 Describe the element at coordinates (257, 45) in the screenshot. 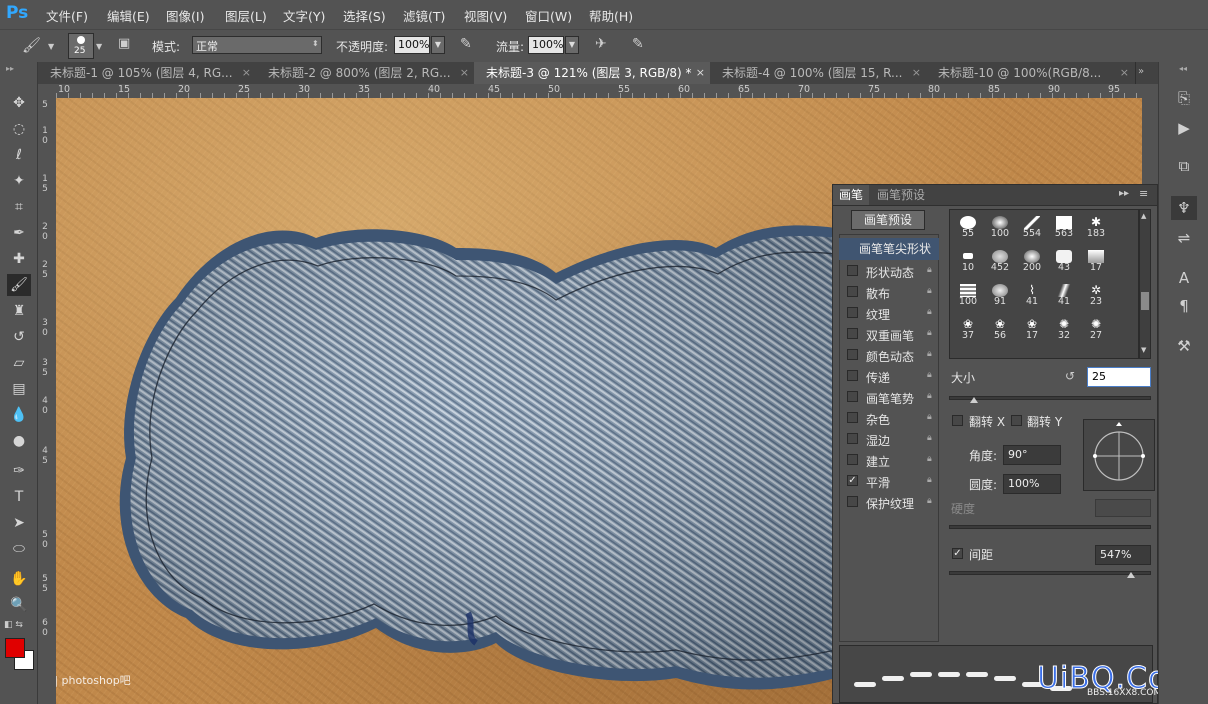

I see `mode-select: 正常` at that location.